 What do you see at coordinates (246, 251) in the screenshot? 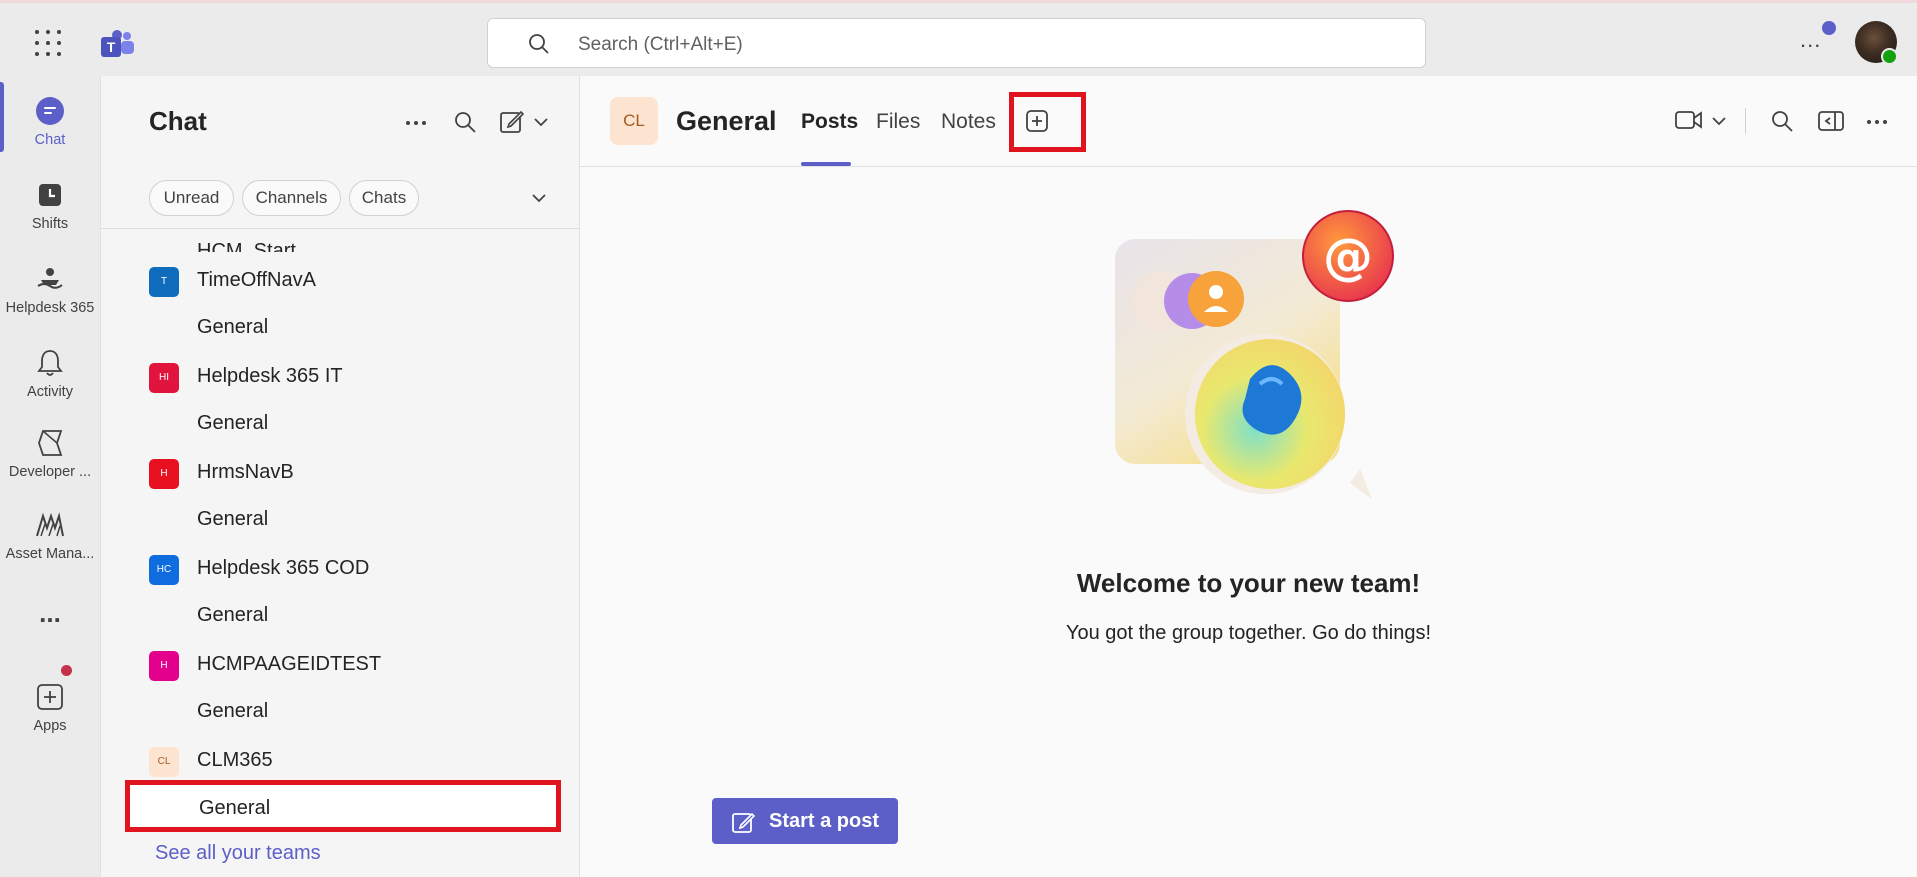
I see `channel-name: HCM_Start` at bounding box center [246, 251].